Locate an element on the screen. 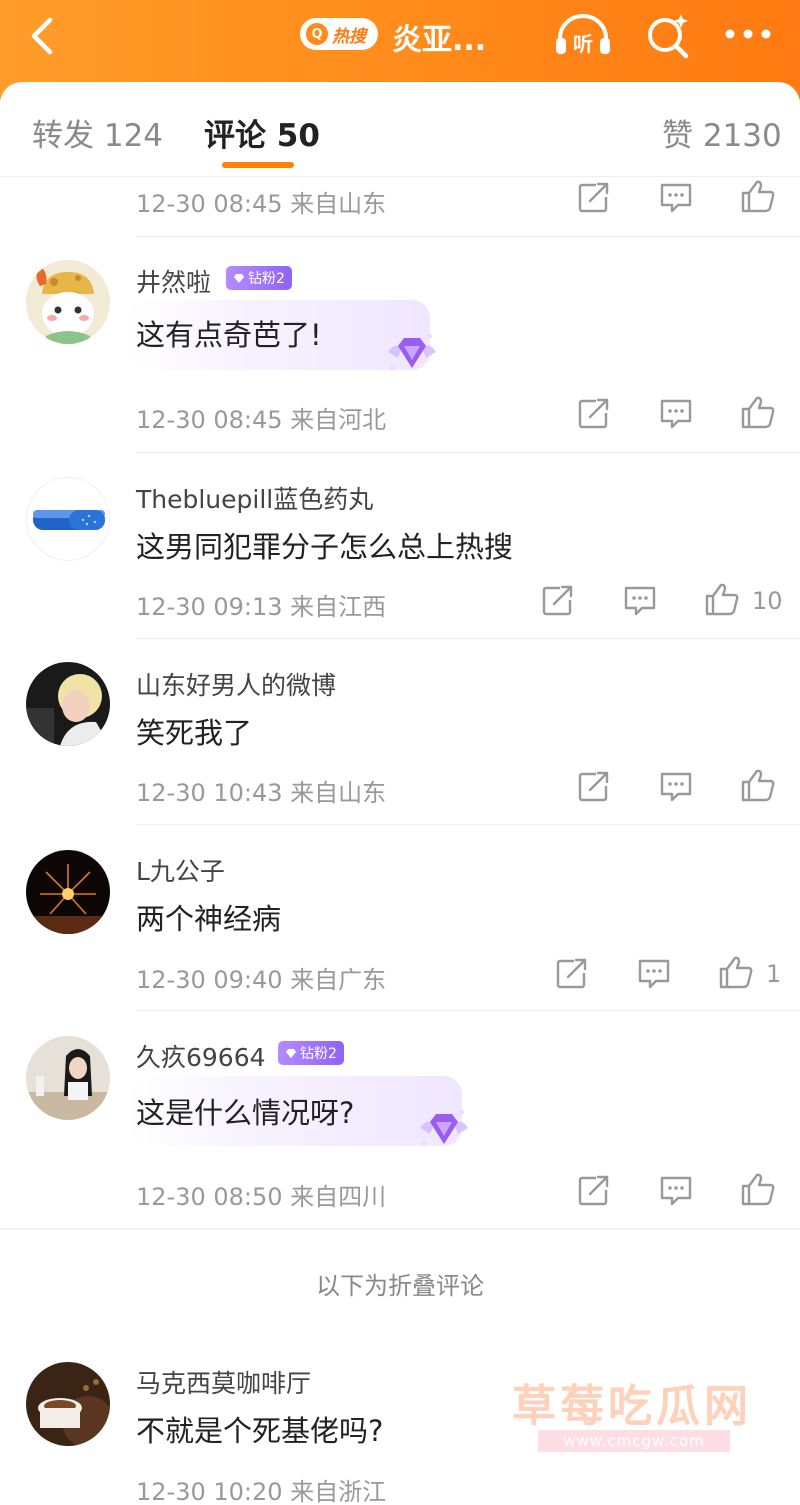 The width and height of the screenshot is (800, 1505). svg-text: 听 is located at coordinates (583, 44).